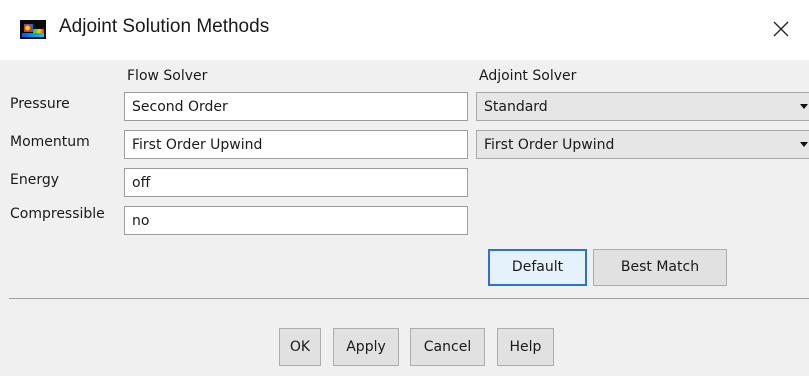  Describe the element at coordinates (660, 267) in the screenshot. I see `best-match-button: Best Match` at that location.